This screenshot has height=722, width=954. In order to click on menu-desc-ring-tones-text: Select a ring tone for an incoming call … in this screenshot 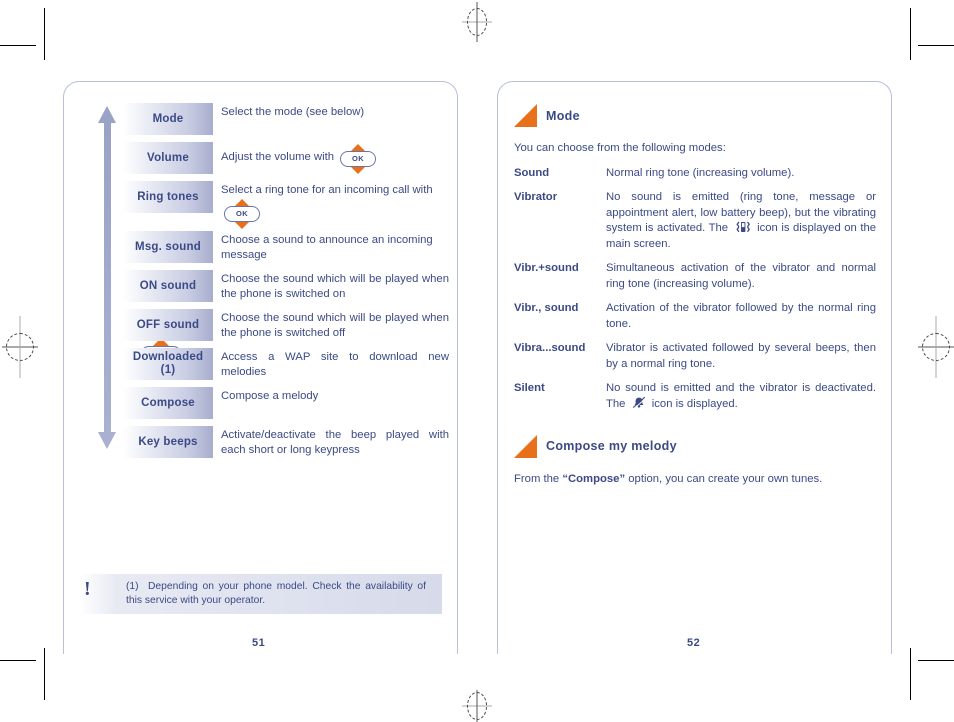, I will do `click(327, 190)`.